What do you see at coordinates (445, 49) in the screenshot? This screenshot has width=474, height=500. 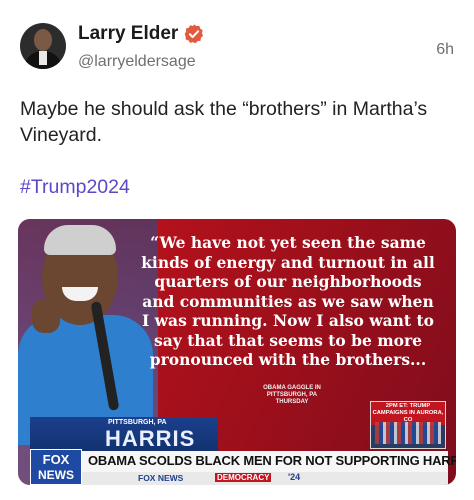 I see `post-timestamp: 6h` at bounding box center [445, 49].